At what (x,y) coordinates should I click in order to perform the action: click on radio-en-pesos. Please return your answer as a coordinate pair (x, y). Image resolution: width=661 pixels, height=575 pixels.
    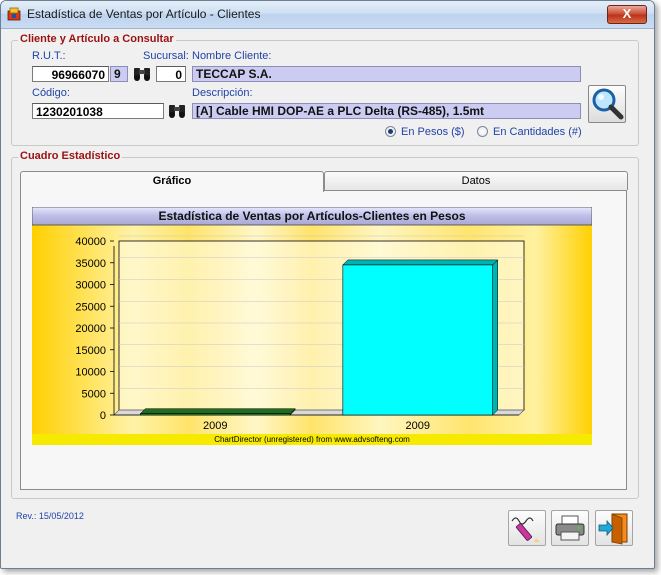
    Looking at the image, I should click on (390, 131).